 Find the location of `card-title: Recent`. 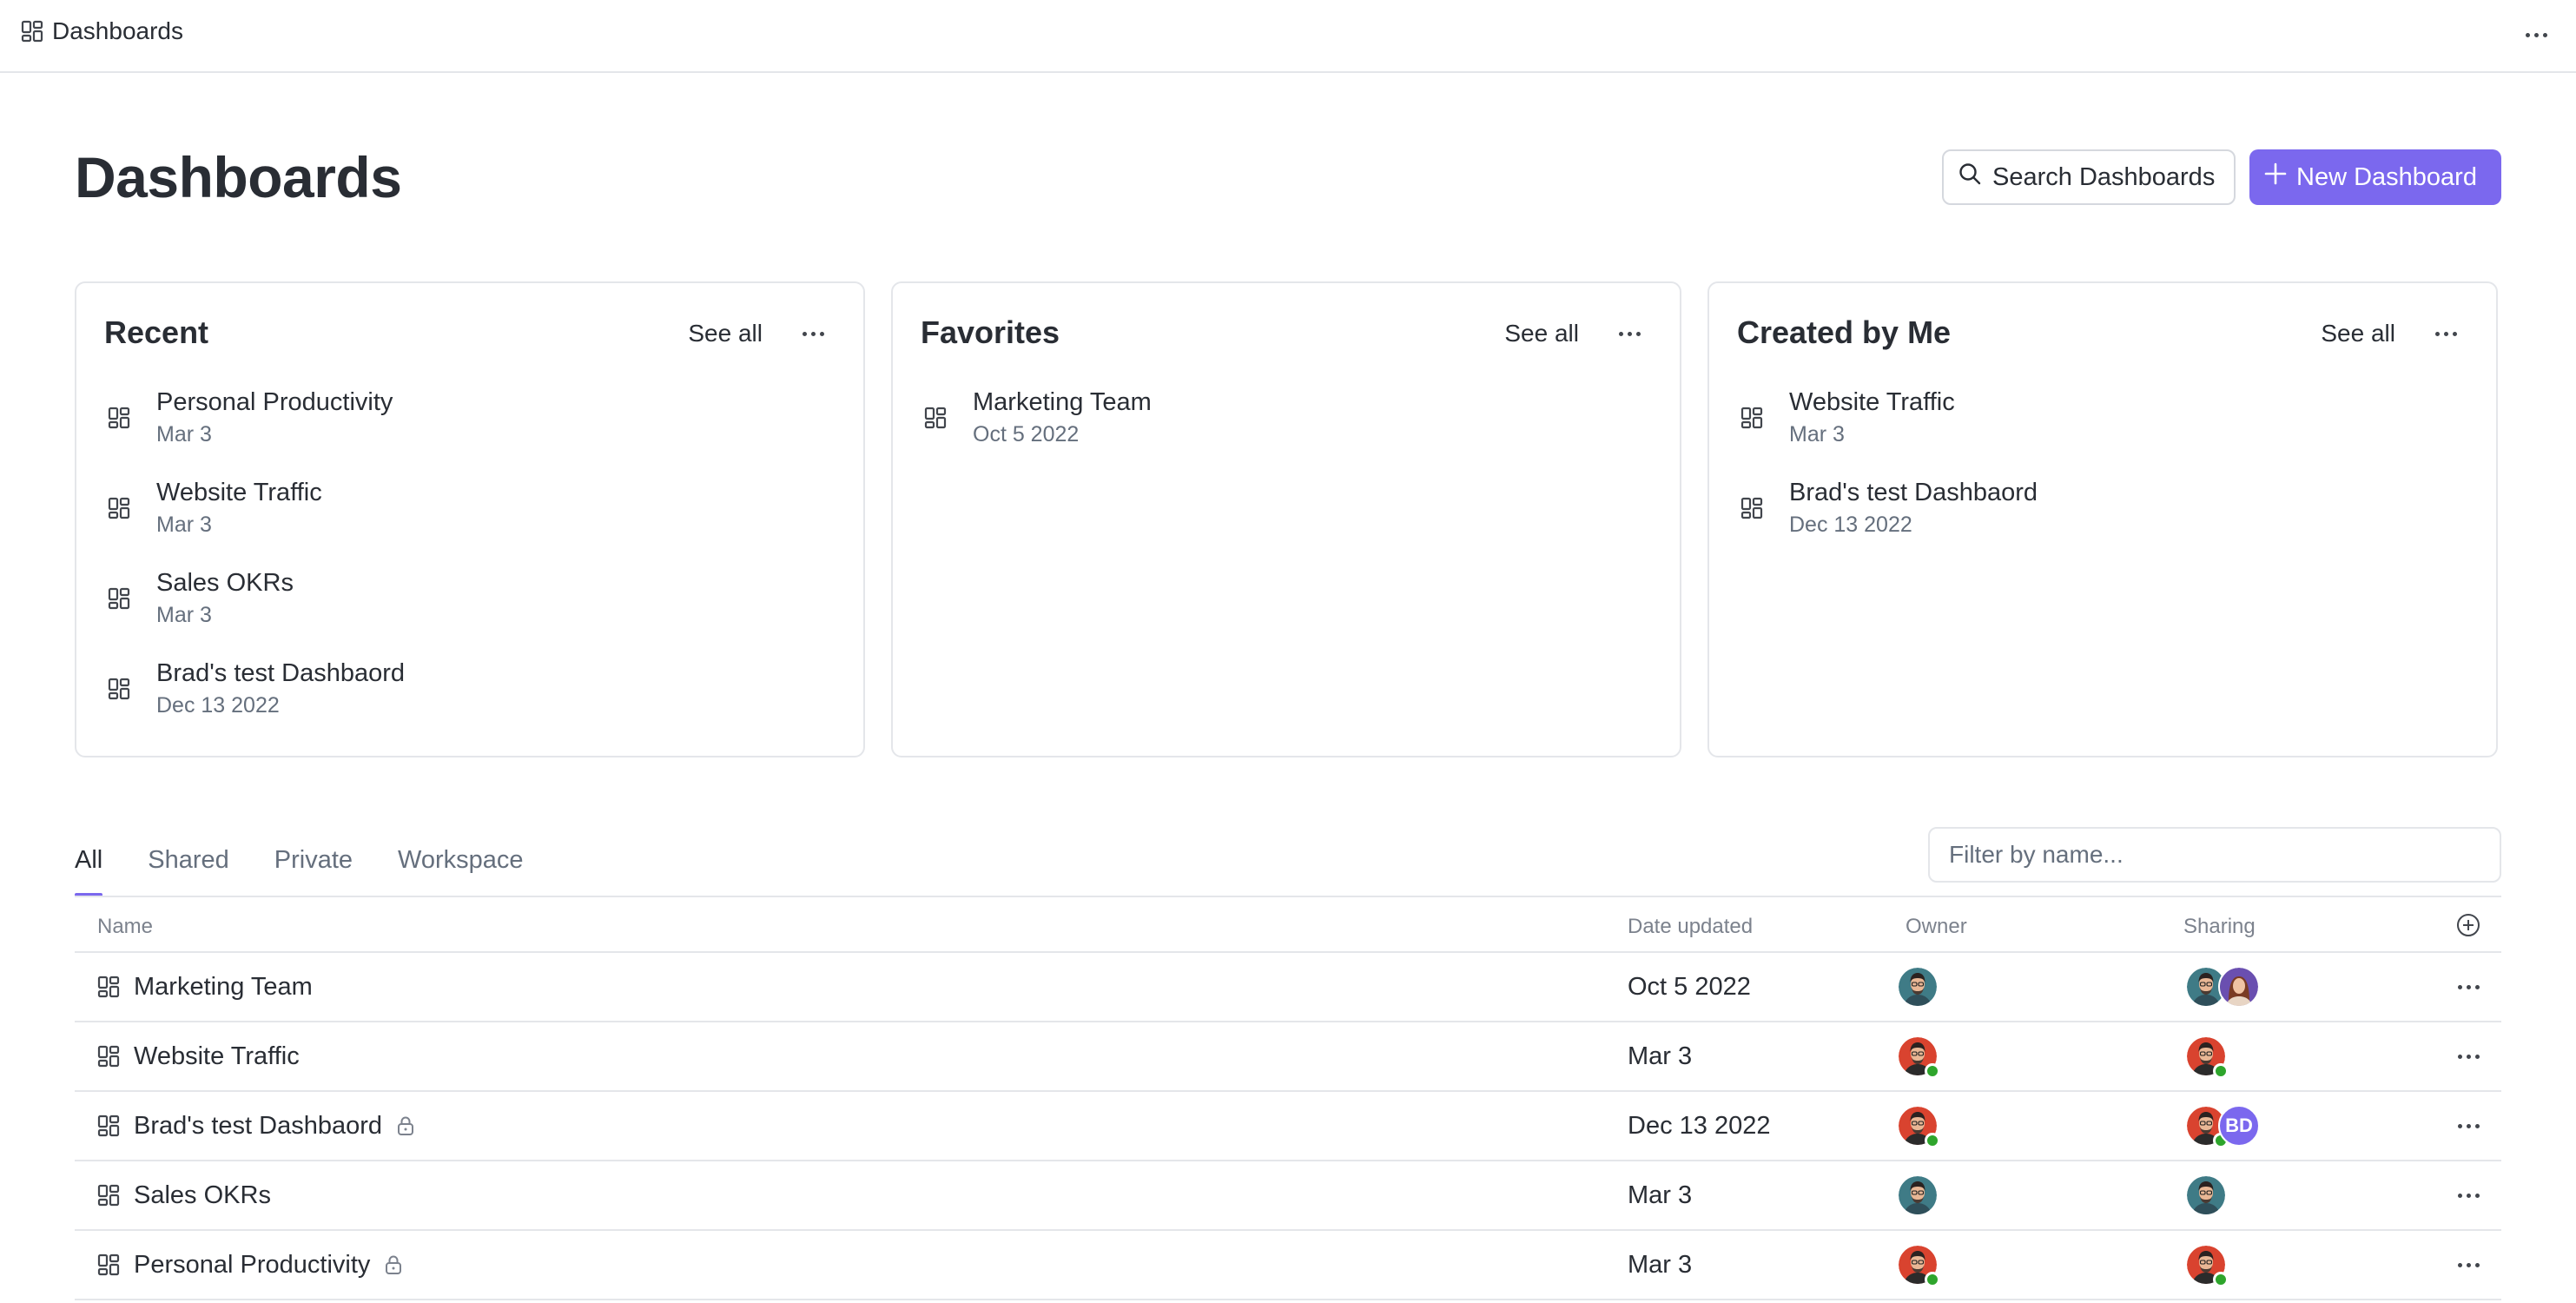

card-title: Recent is located at coordinates (157, 332).